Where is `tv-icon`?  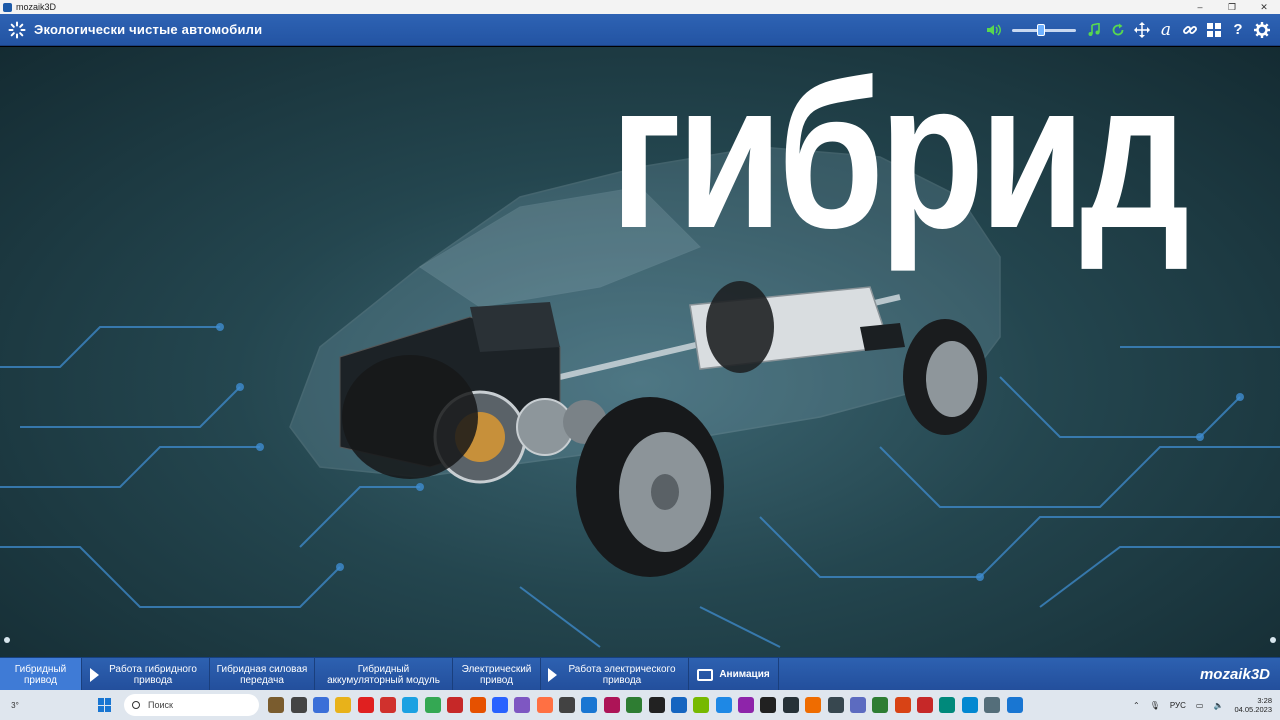
tv-icon is located at coordinates (705, 674).